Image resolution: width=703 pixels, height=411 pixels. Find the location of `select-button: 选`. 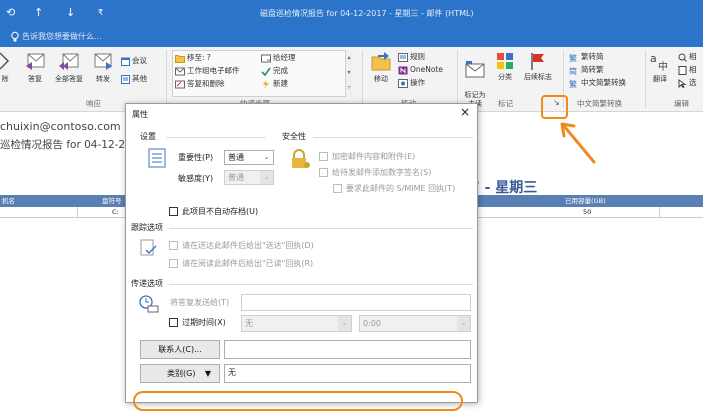

select-button: 选 is located at coordinates (687, 82).